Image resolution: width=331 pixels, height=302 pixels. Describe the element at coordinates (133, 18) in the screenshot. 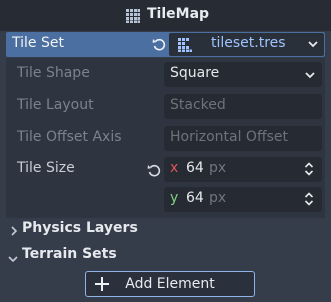

I see `tilemap-icon` at that location.